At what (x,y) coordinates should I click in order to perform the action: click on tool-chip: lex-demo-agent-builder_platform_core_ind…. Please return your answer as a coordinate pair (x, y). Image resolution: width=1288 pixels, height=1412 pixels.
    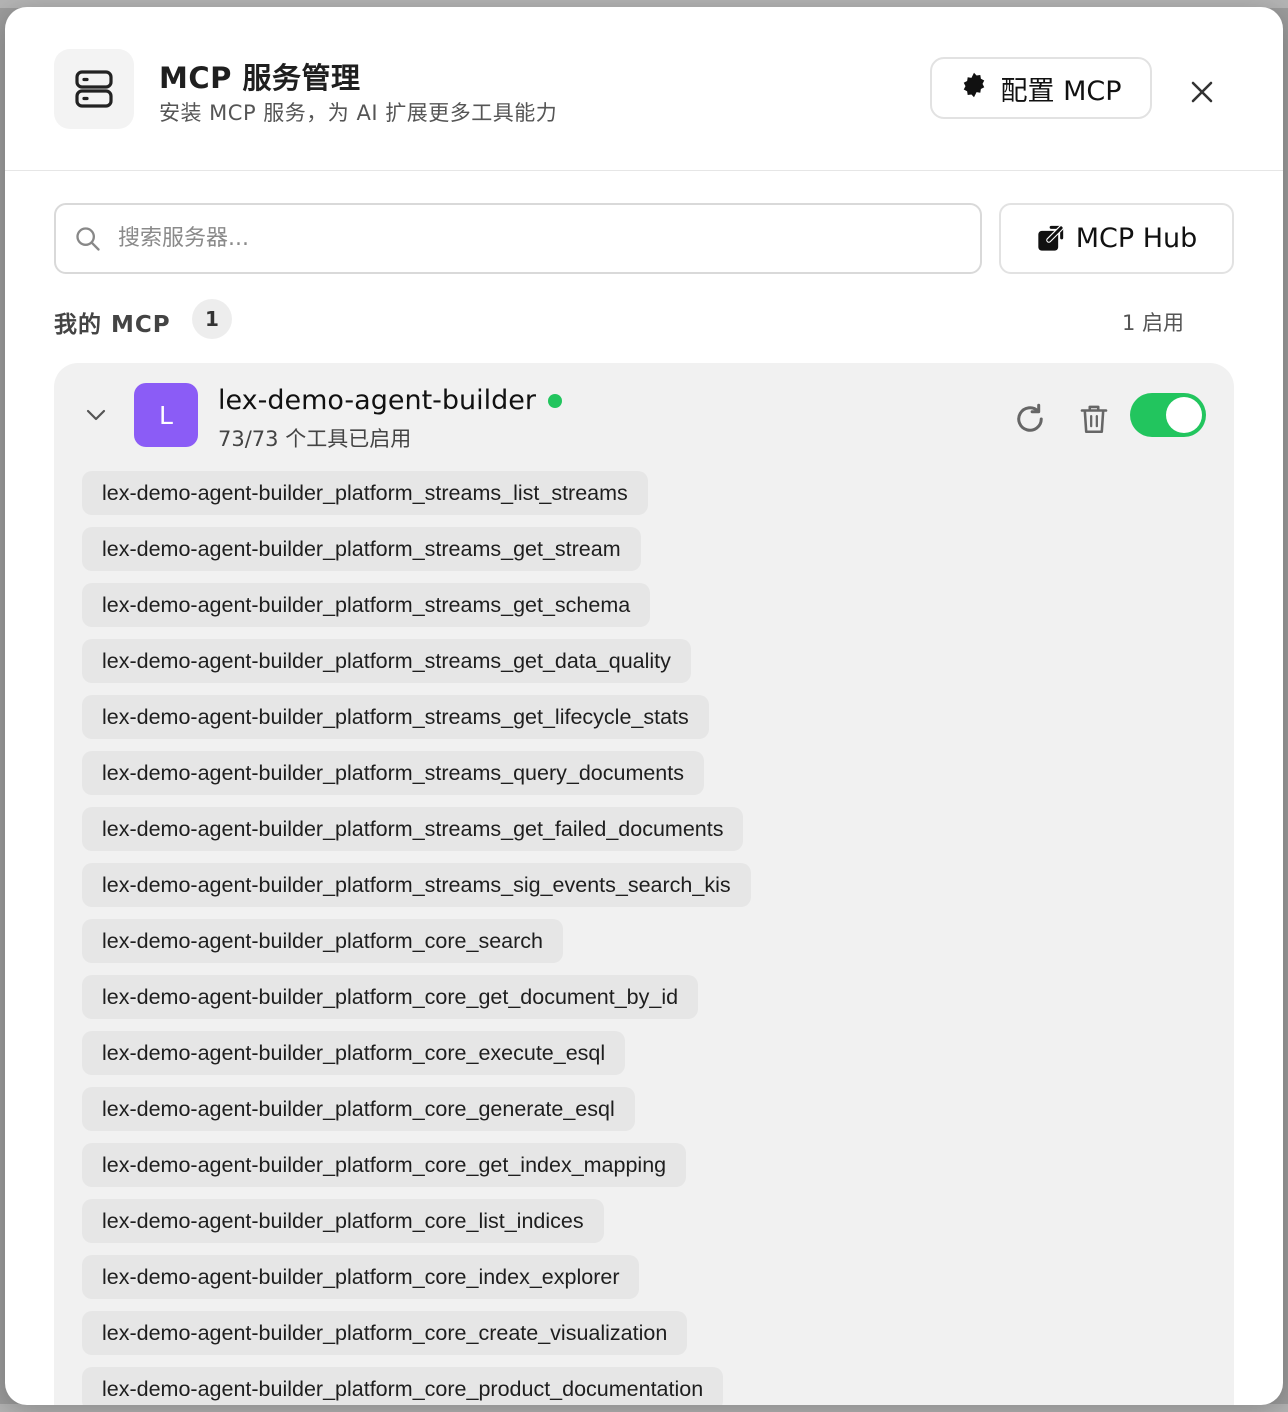
    Looking at the image, I should click on (361, 1277).